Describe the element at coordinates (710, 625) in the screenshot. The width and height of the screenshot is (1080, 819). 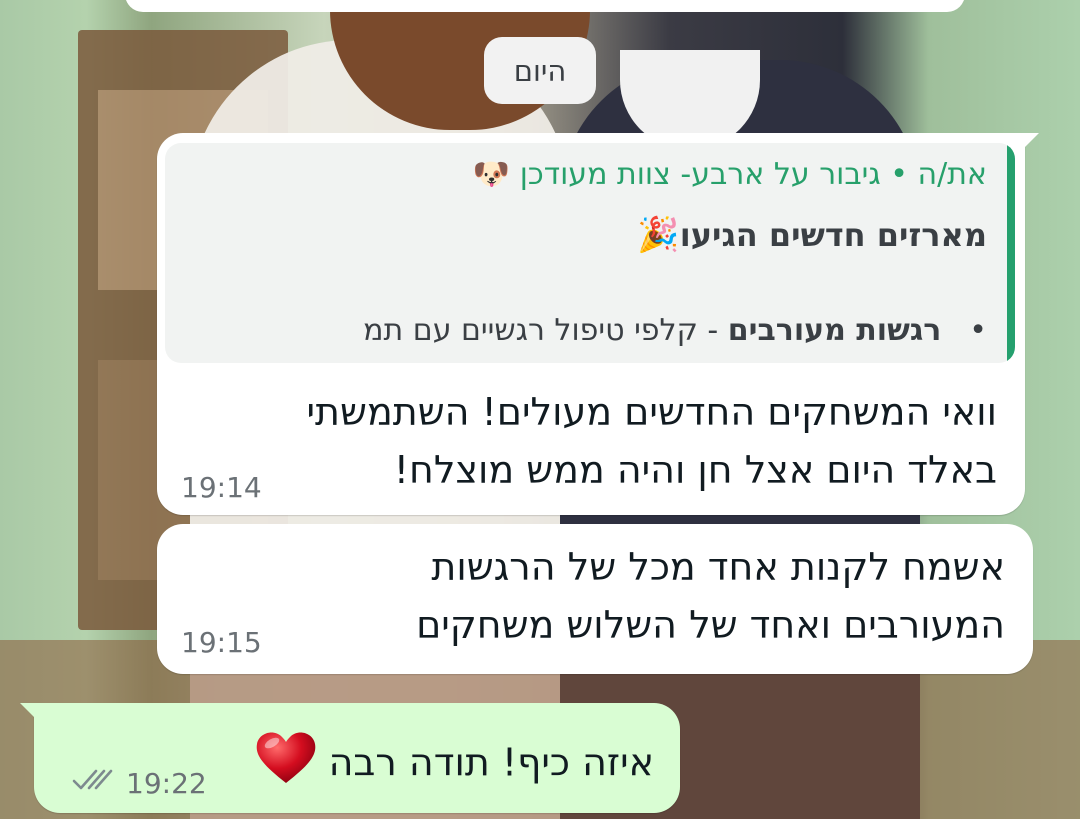
I see `message-line: המעורבים ואחד של השלוש משחקים` at that location.